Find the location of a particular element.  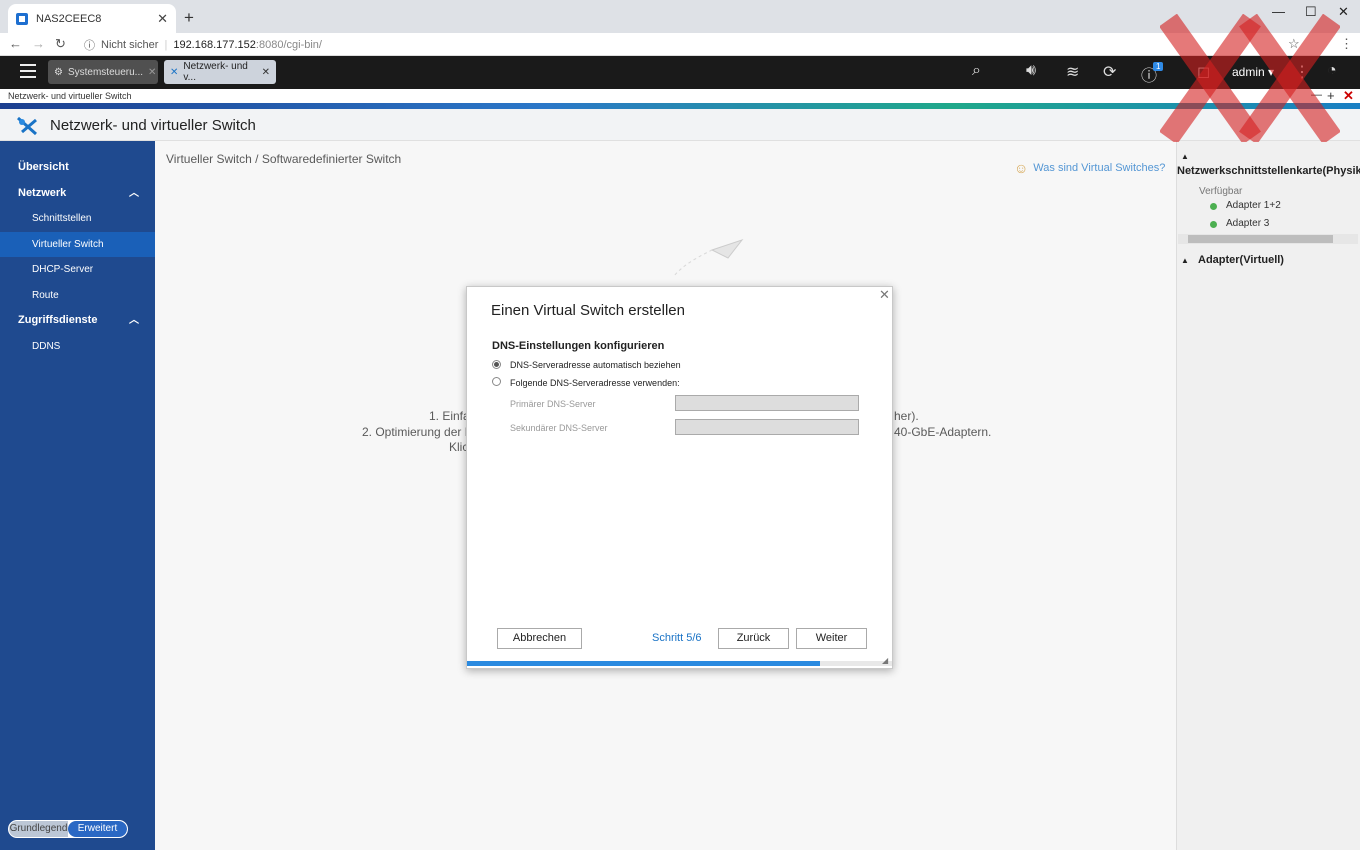

window-title: Netzwerk- und virtueller Switch is located at coordinates (70, 96).